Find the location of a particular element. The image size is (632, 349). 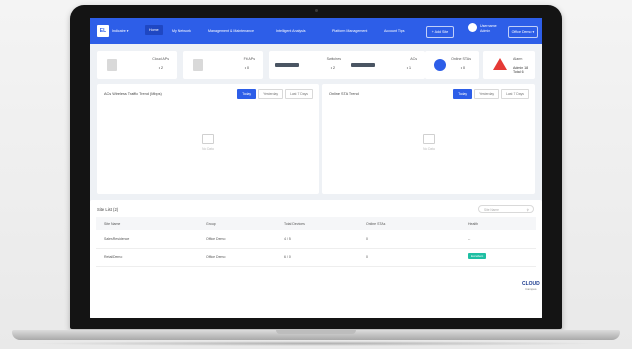

column-header-site-name: Site Name is located at coordinates (112, 224).